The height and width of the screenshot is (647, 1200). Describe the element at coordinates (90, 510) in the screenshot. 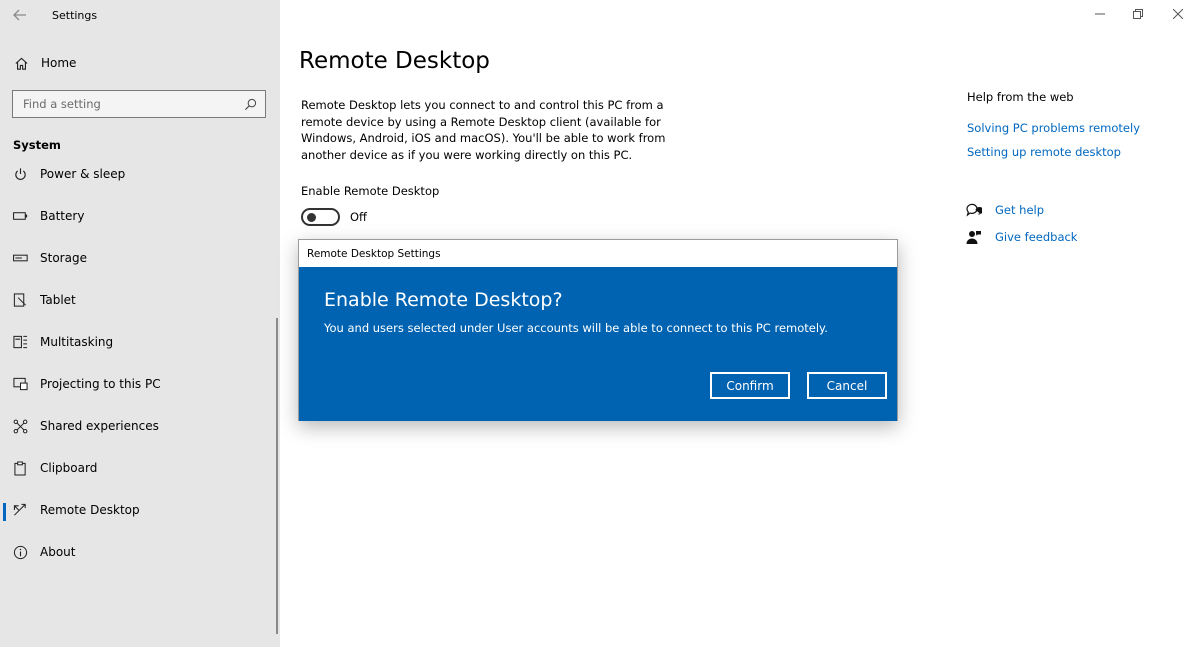

I see `sidebar-item-label: Remote Desktop` at that location.